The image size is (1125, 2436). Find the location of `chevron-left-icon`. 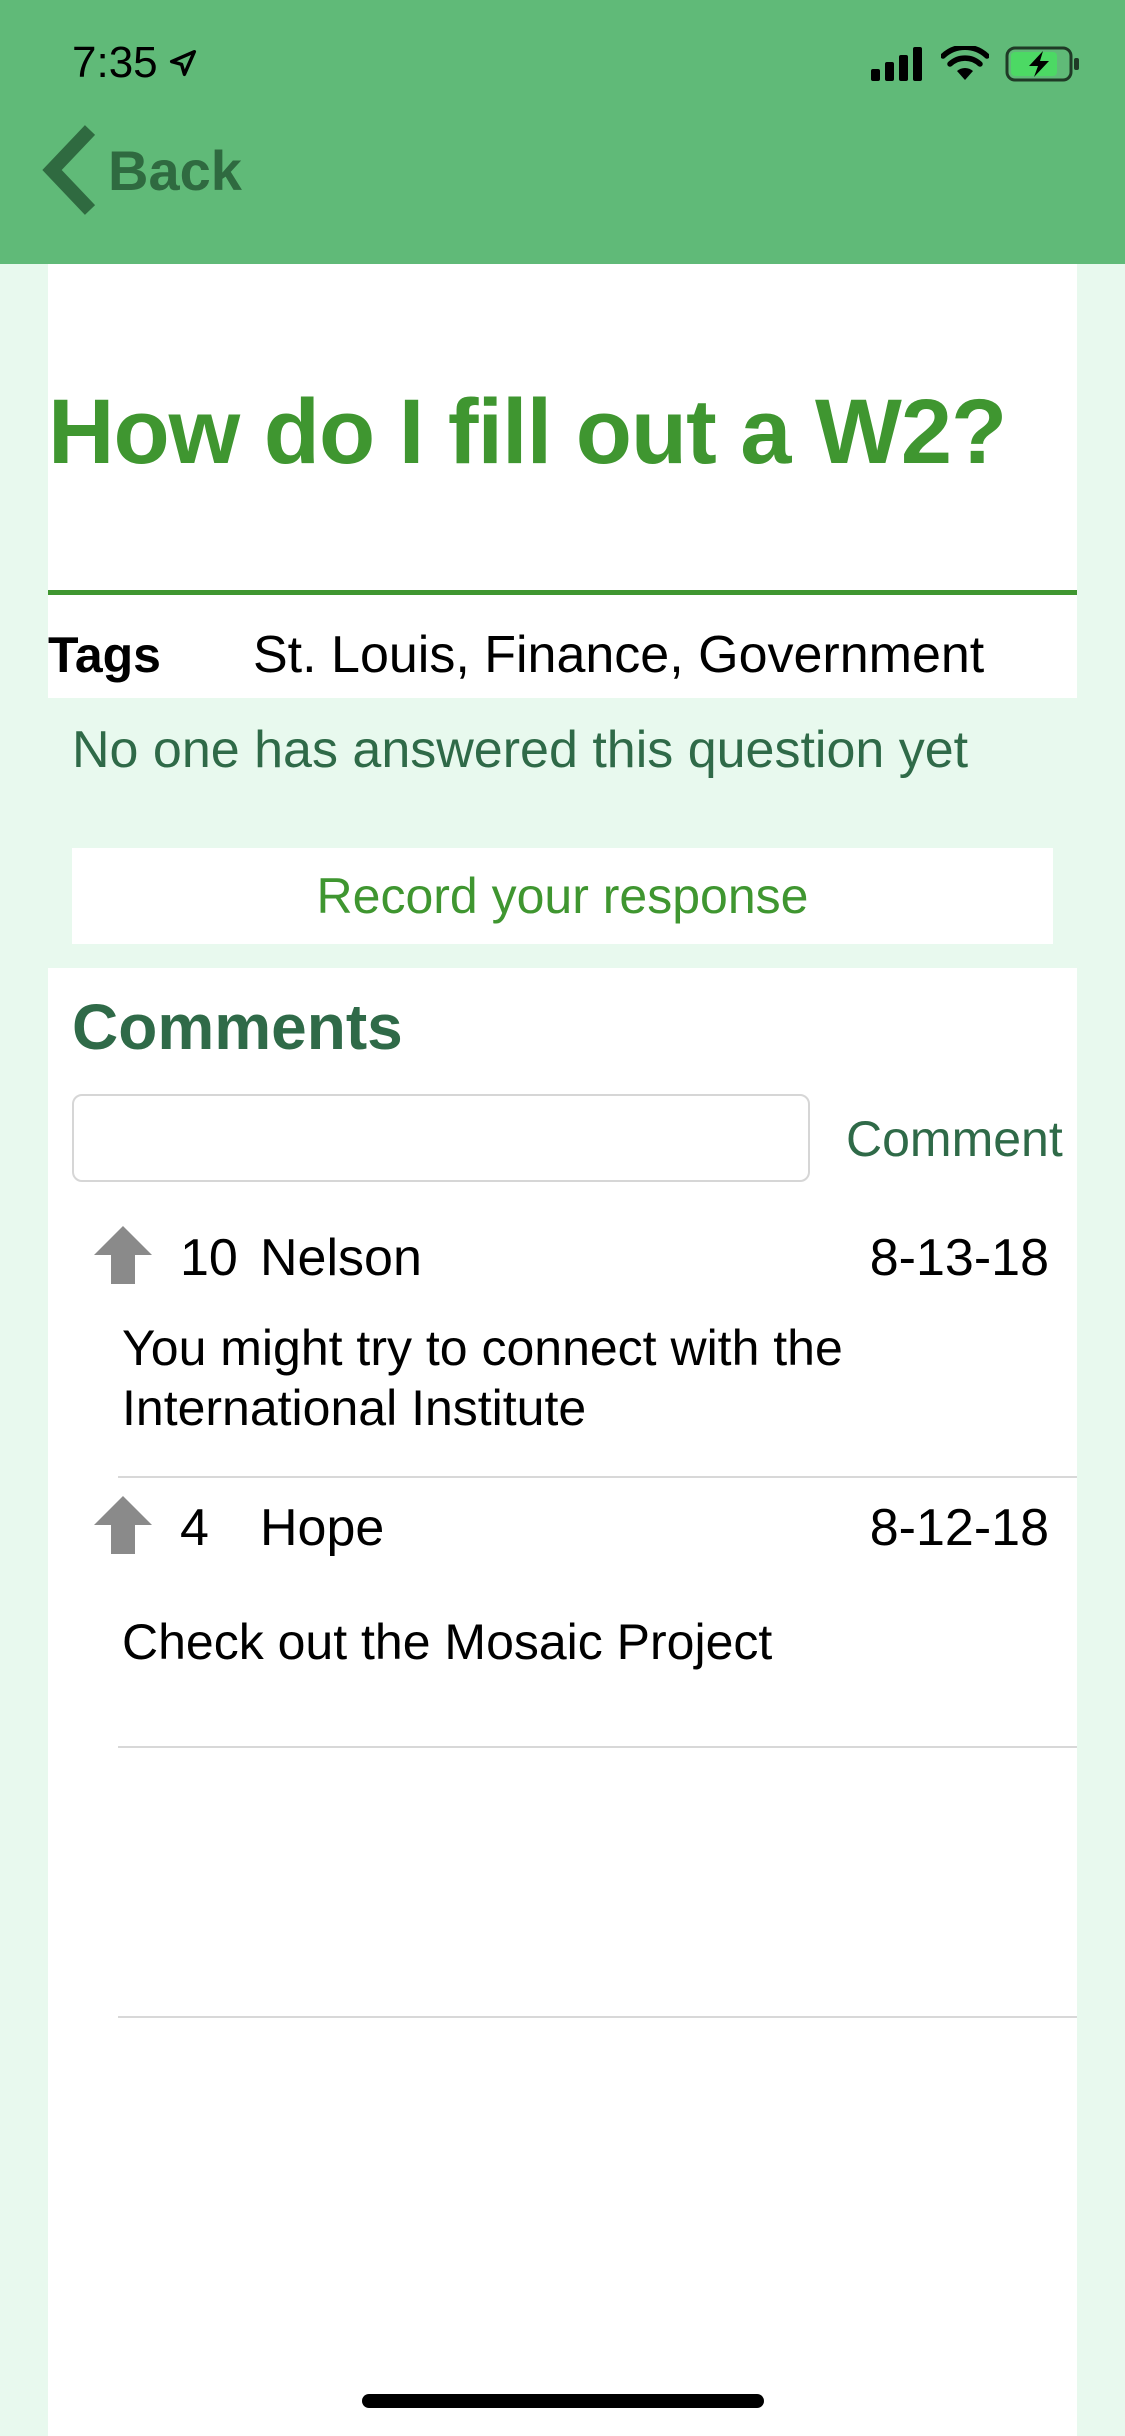

chevron-left-icon is located at coordinates (69, 170).